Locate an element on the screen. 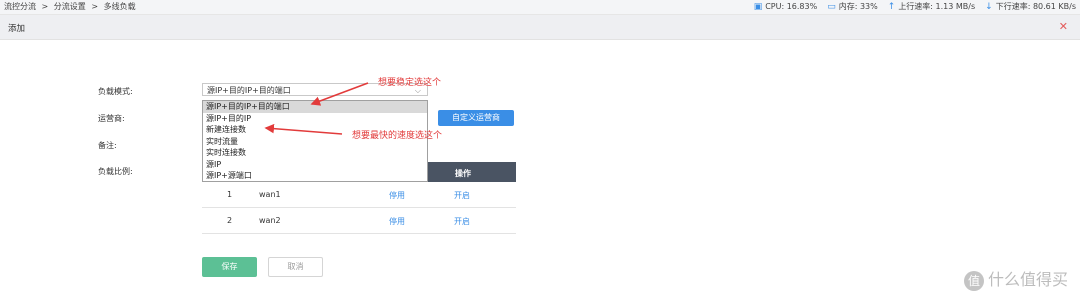 This screenshot has width=1080, height=308. watermark-text: 什么值得买 is located at coordinates (1027, 279).